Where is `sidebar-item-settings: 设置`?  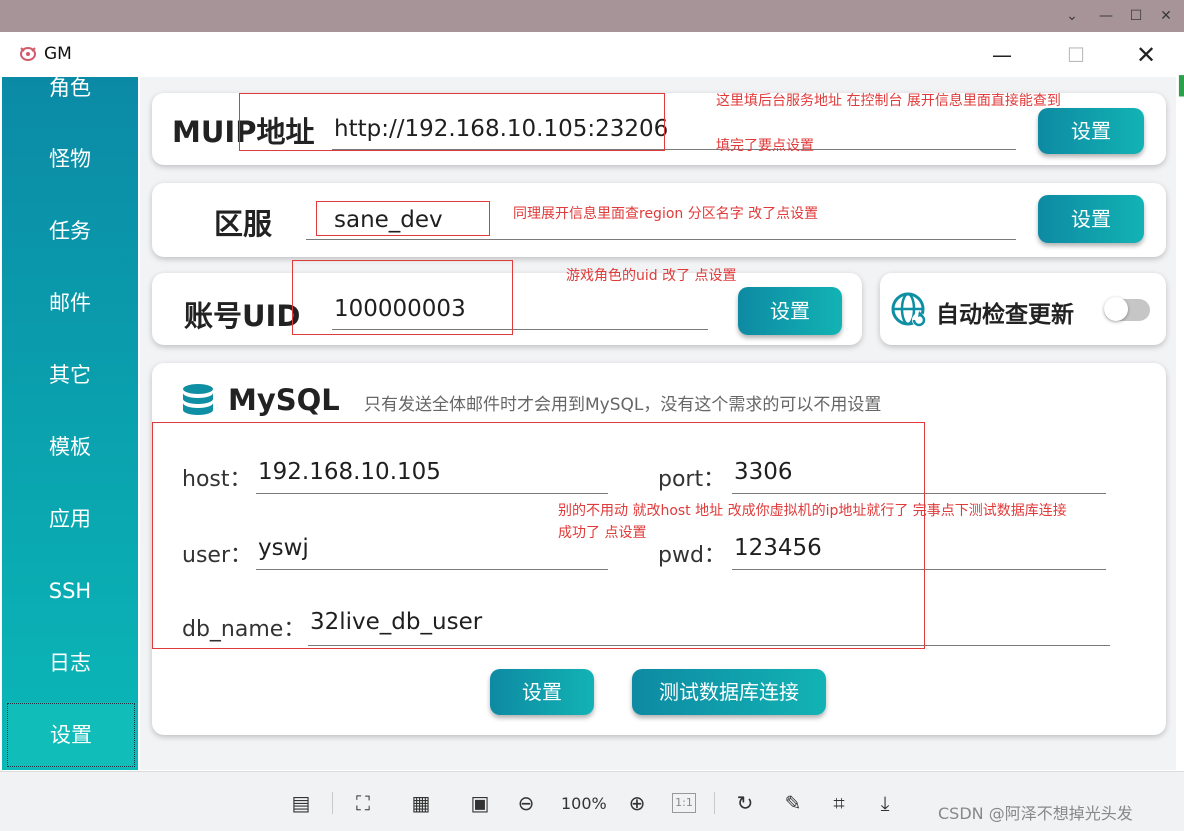 sidebar-item-settings: 设置 is located at coordinates (71, 735).